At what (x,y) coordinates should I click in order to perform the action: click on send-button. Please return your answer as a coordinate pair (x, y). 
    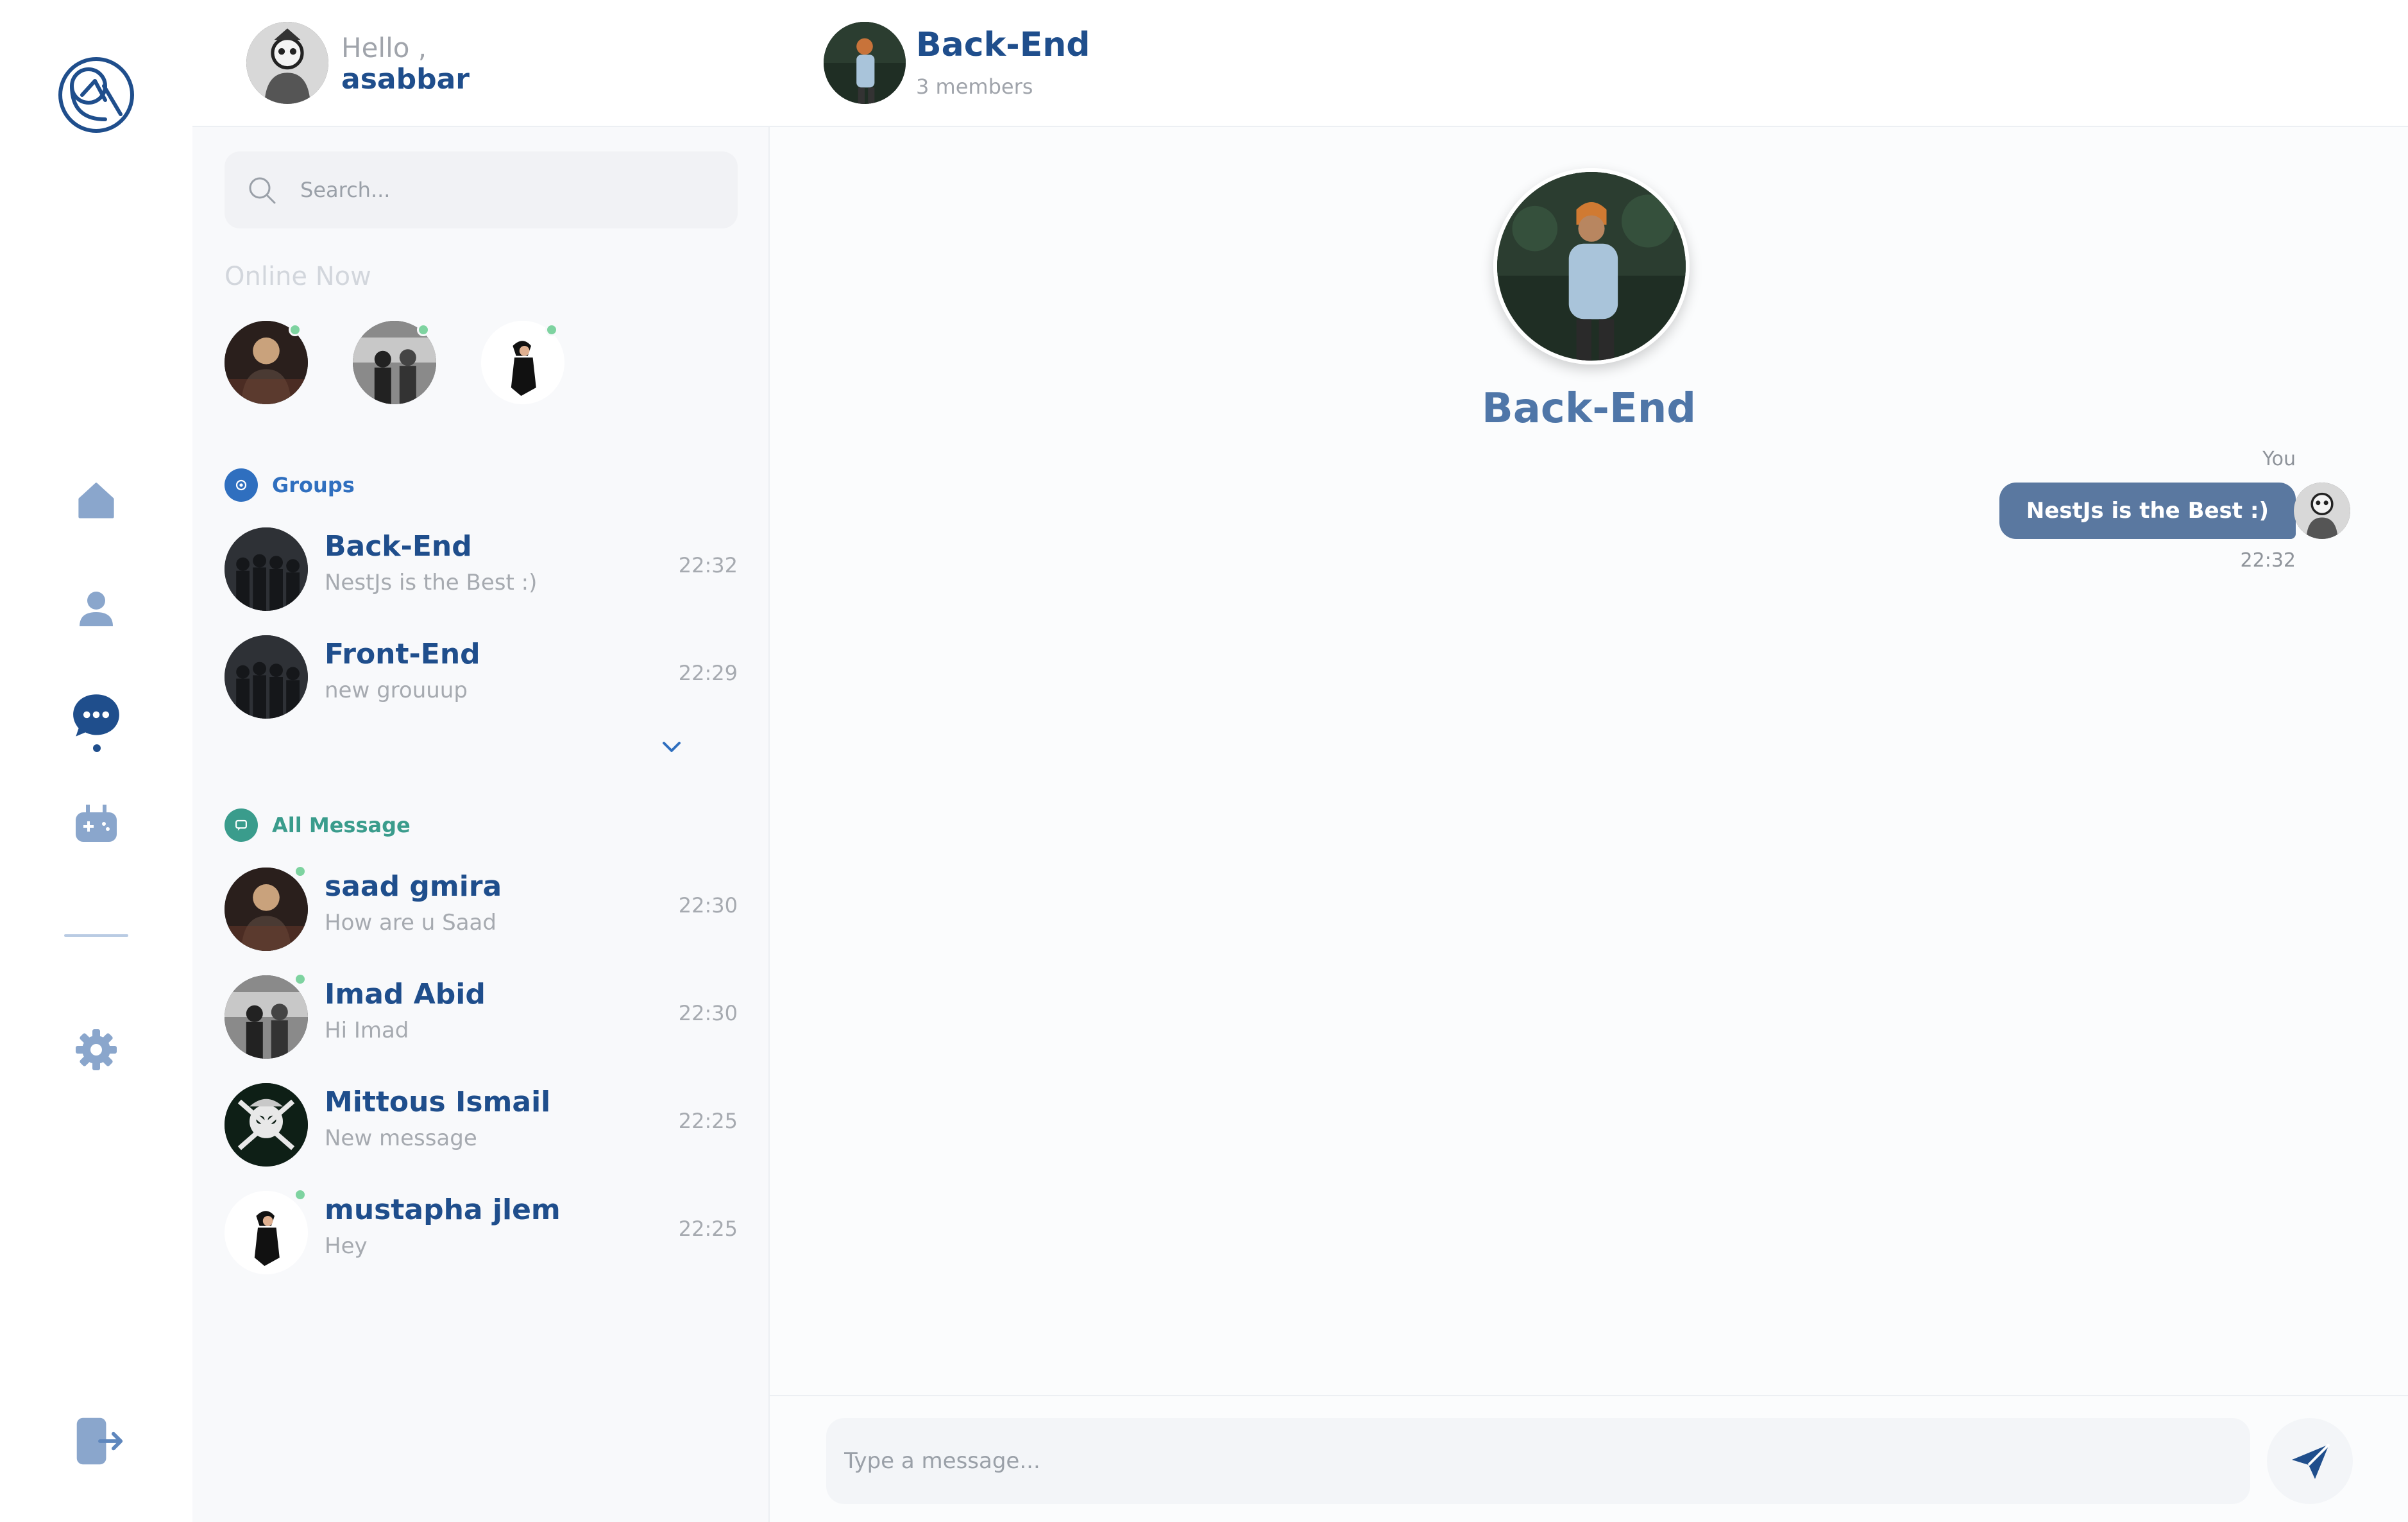
    Looking at the image, I should click on (2310, 1461).